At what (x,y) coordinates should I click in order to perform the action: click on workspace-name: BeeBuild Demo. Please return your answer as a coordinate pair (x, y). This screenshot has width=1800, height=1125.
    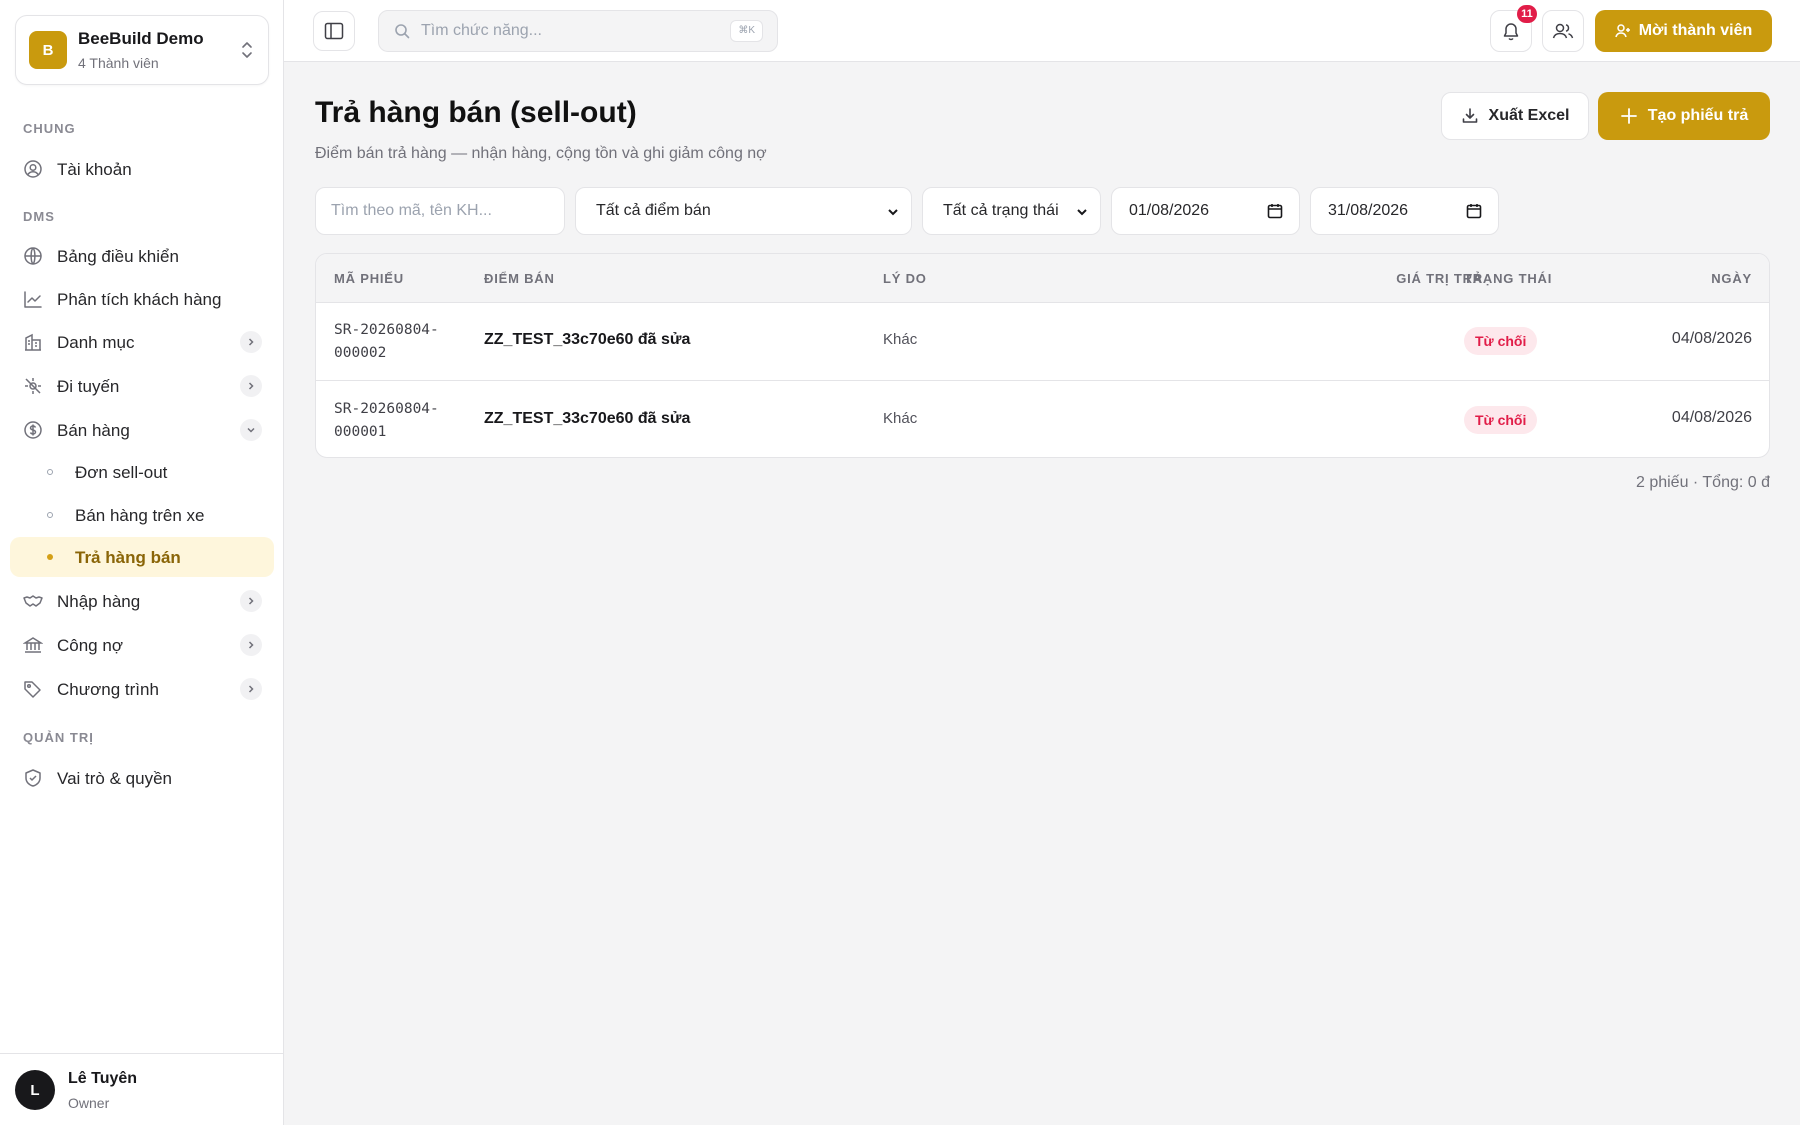
    Looking at the image, I should click on (141, 38).